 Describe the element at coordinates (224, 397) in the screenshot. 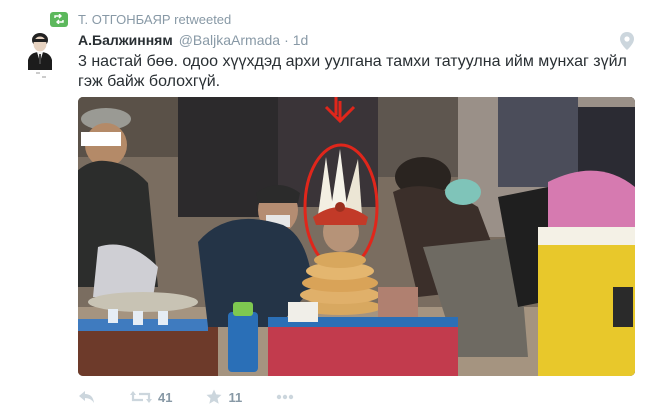

I see `favorite-button: 11` at that location.